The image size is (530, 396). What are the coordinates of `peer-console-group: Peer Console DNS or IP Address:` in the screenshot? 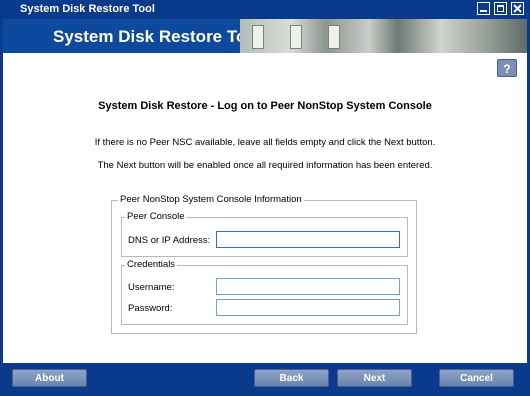 It's located at (264, 234).